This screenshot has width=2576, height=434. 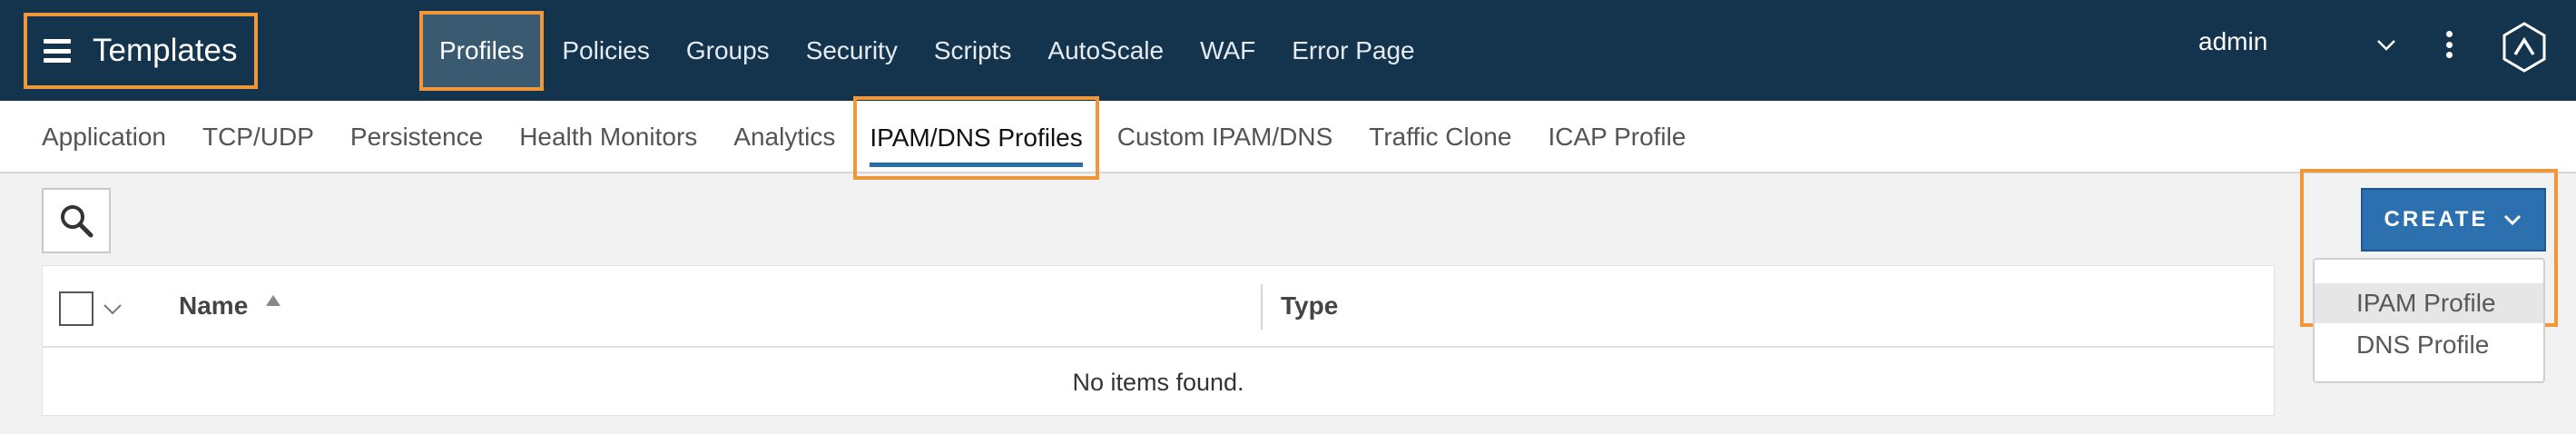 What do you see at coordinates (76, 308) in the screenshot?
I see `select-all-checkbox` at bounding box center [76, 308].